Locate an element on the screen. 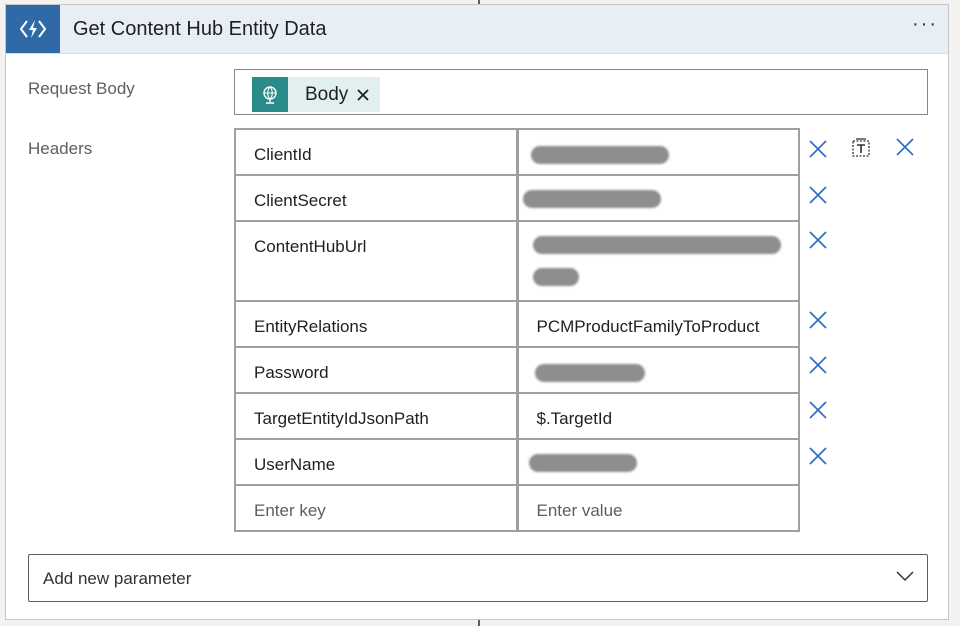  text-mode-icon is located at coordinates (861, 150).